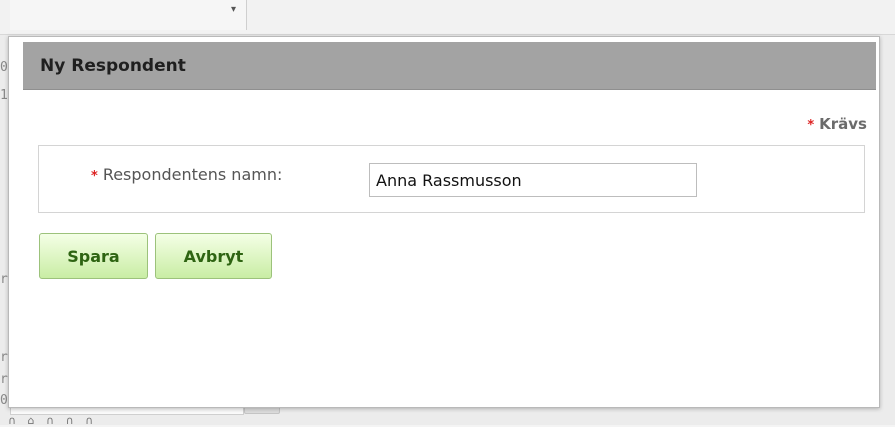 This screenshot has height=427, width=895. What do you see at coordinates (449, 66) in the screenshot?
I see `dialog-header: Ny Respondent` at bounding box center [449, 66].